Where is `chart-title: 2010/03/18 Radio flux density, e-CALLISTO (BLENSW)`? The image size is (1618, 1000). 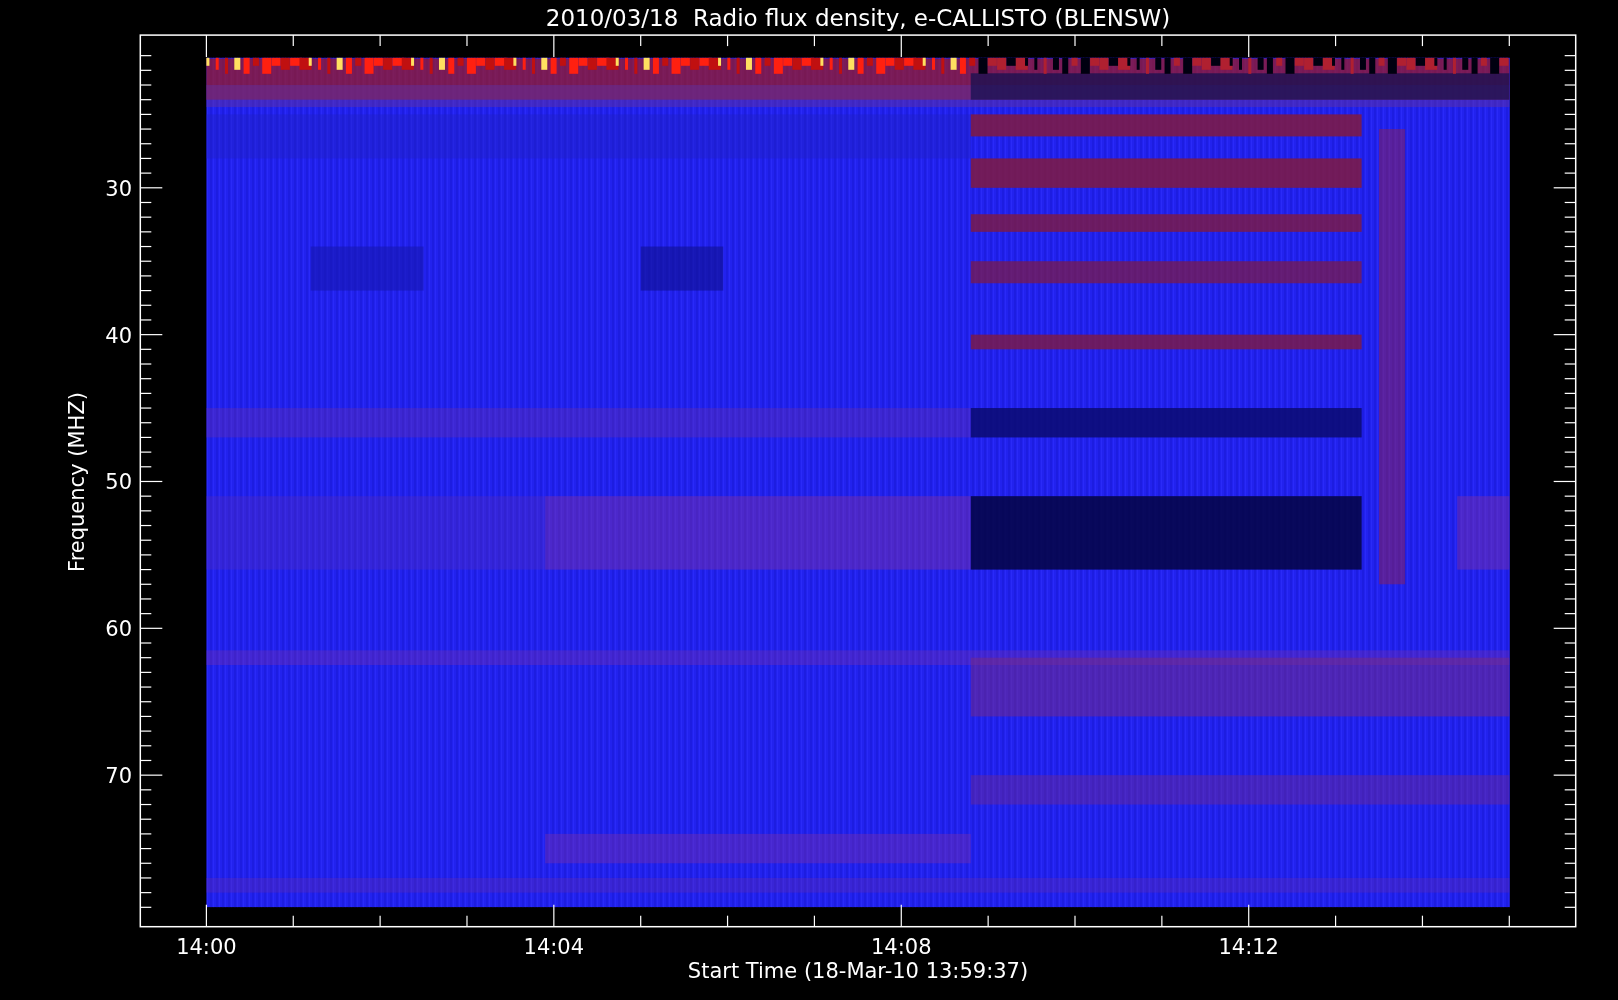 chart-title: 2010/03/18 Radio flux density, e-CALLISTO (BLENSW) is located at coordinates (858, 18).